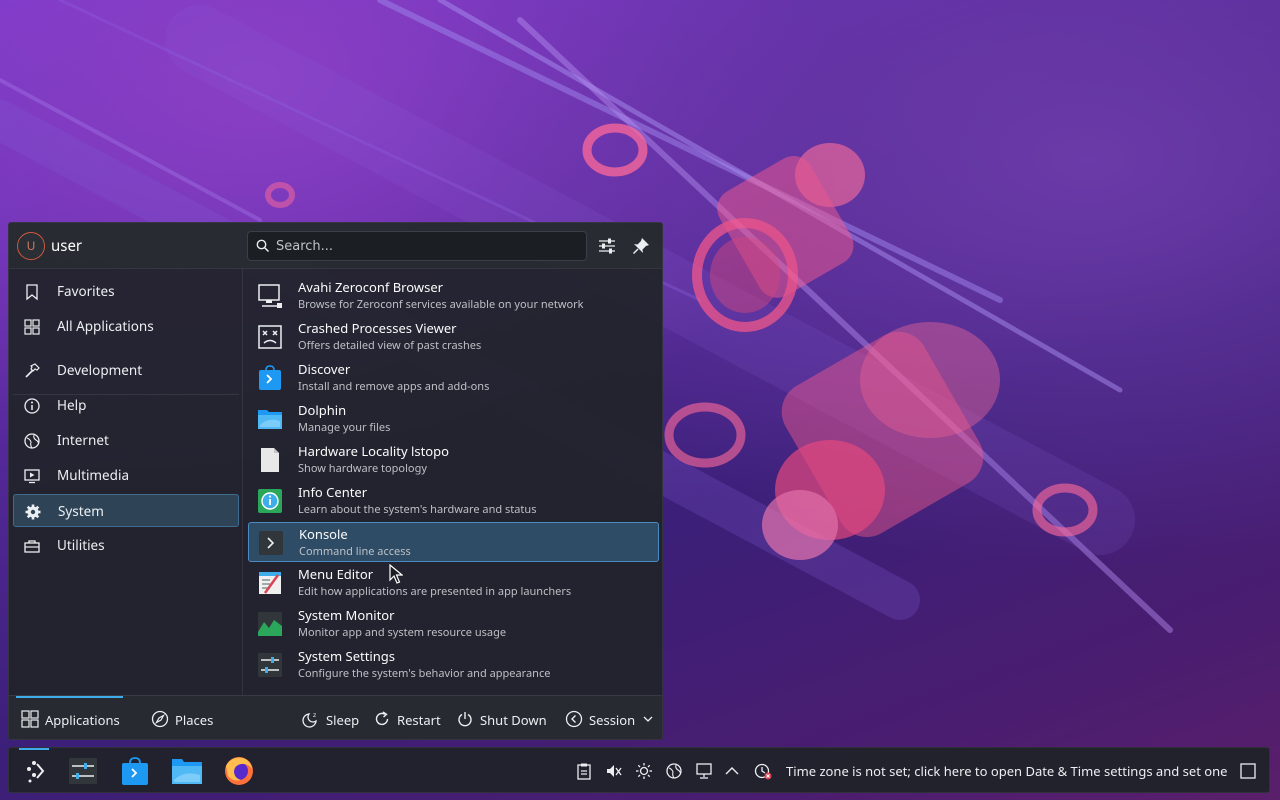  I want to click on sidebar-item-label: Favorites, so click(86, 291).